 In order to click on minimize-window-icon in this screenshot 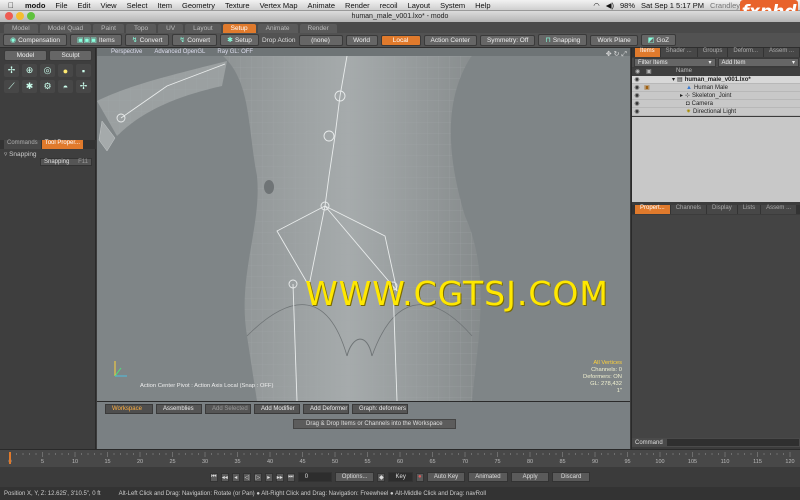, I will do `click(20, 16)`.